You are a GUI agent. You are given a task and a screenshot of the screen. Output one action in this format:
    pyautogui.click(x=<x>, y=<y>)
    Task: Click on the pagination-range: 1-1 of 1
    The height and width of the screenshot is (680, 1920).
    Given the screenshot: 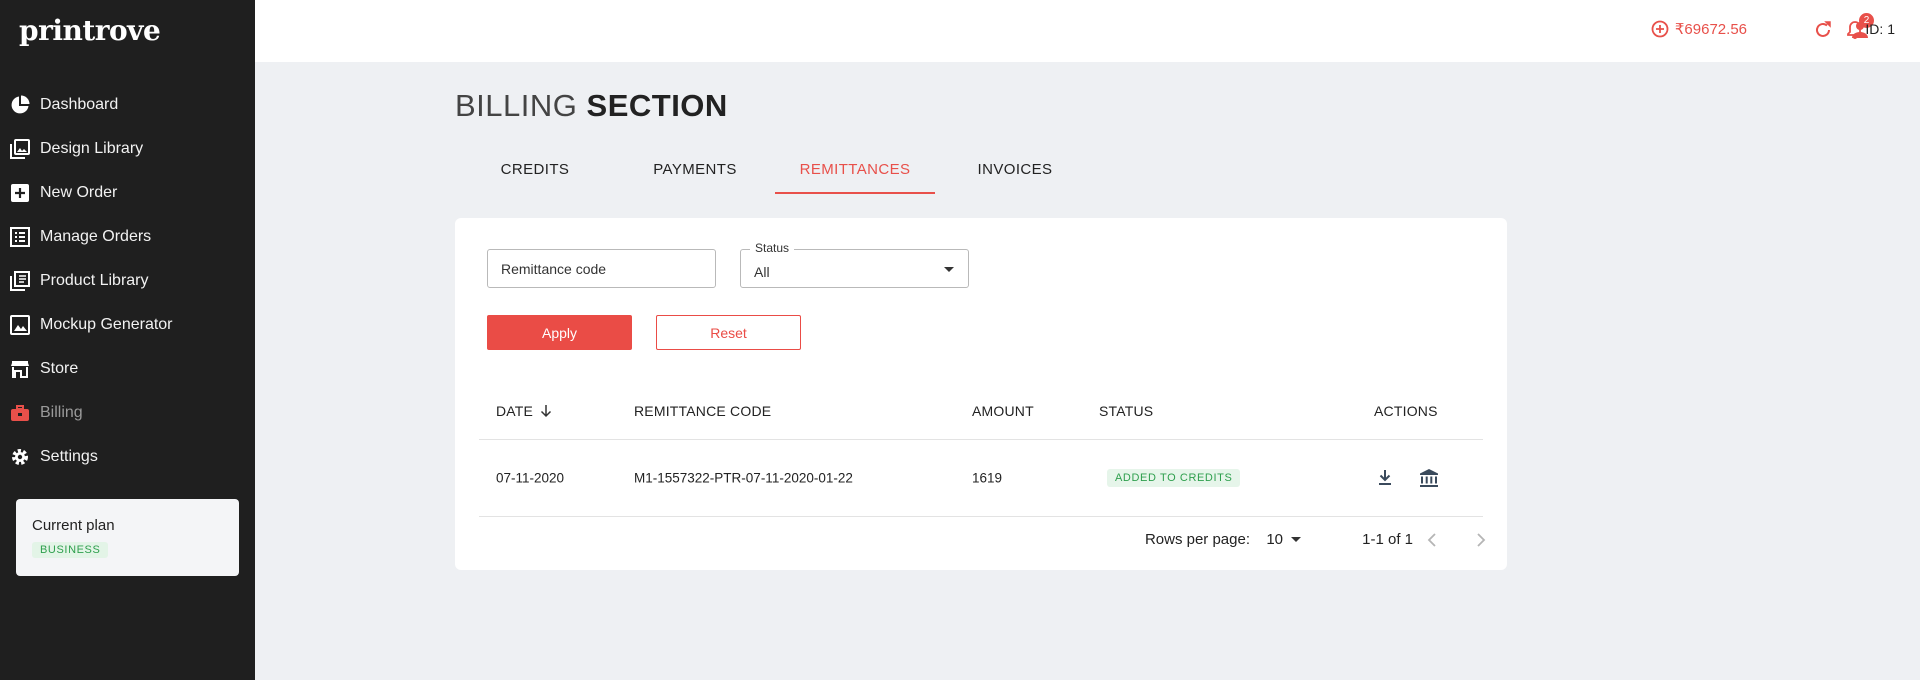 What is the action you would take?
    pyautogui.click(x=1387, y=539)
    